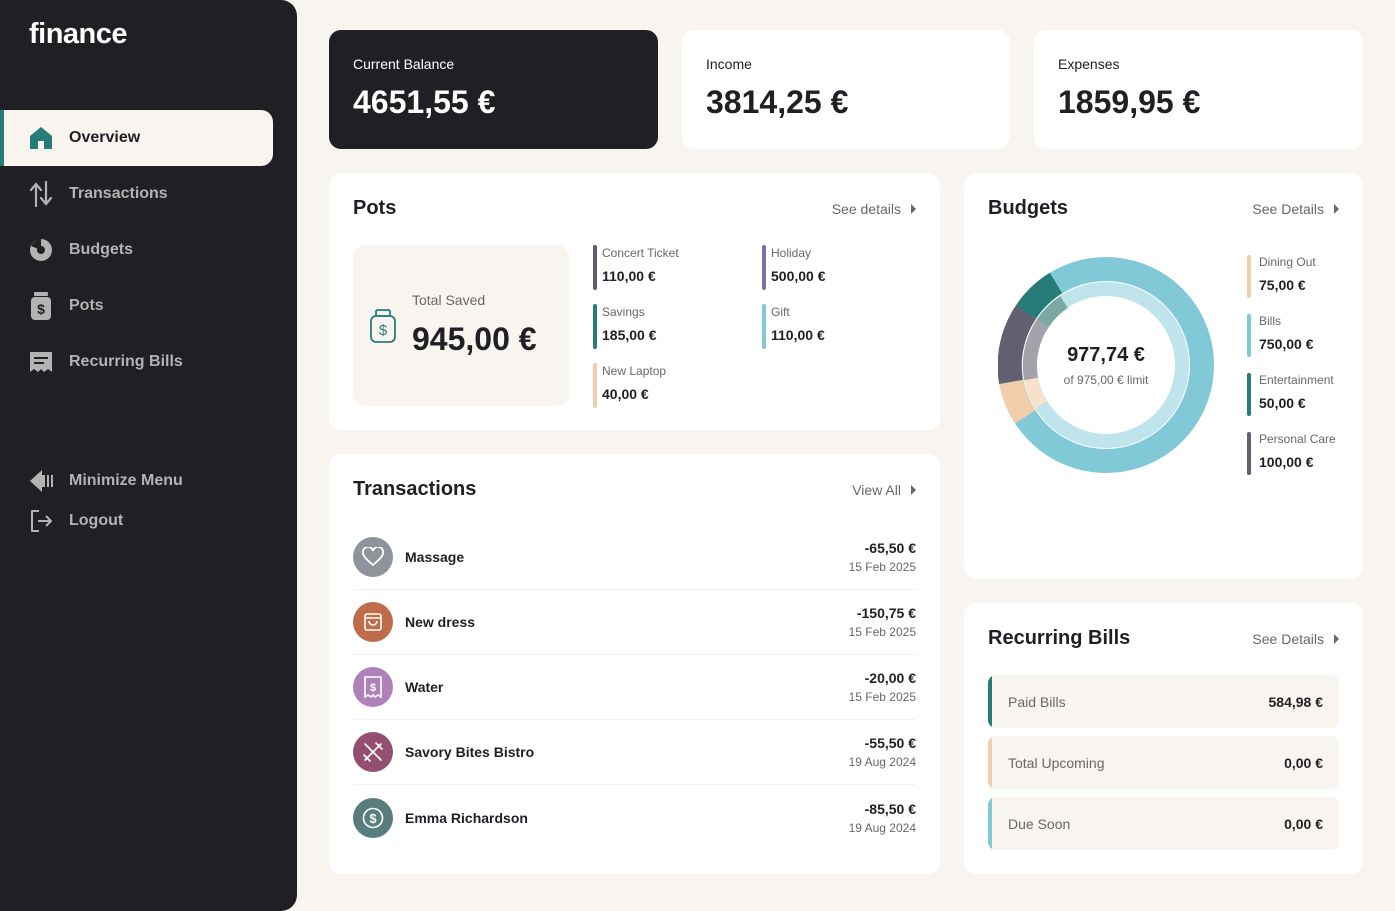  I want to click on transaction-amount: -20,00 €, so click(890, 678).